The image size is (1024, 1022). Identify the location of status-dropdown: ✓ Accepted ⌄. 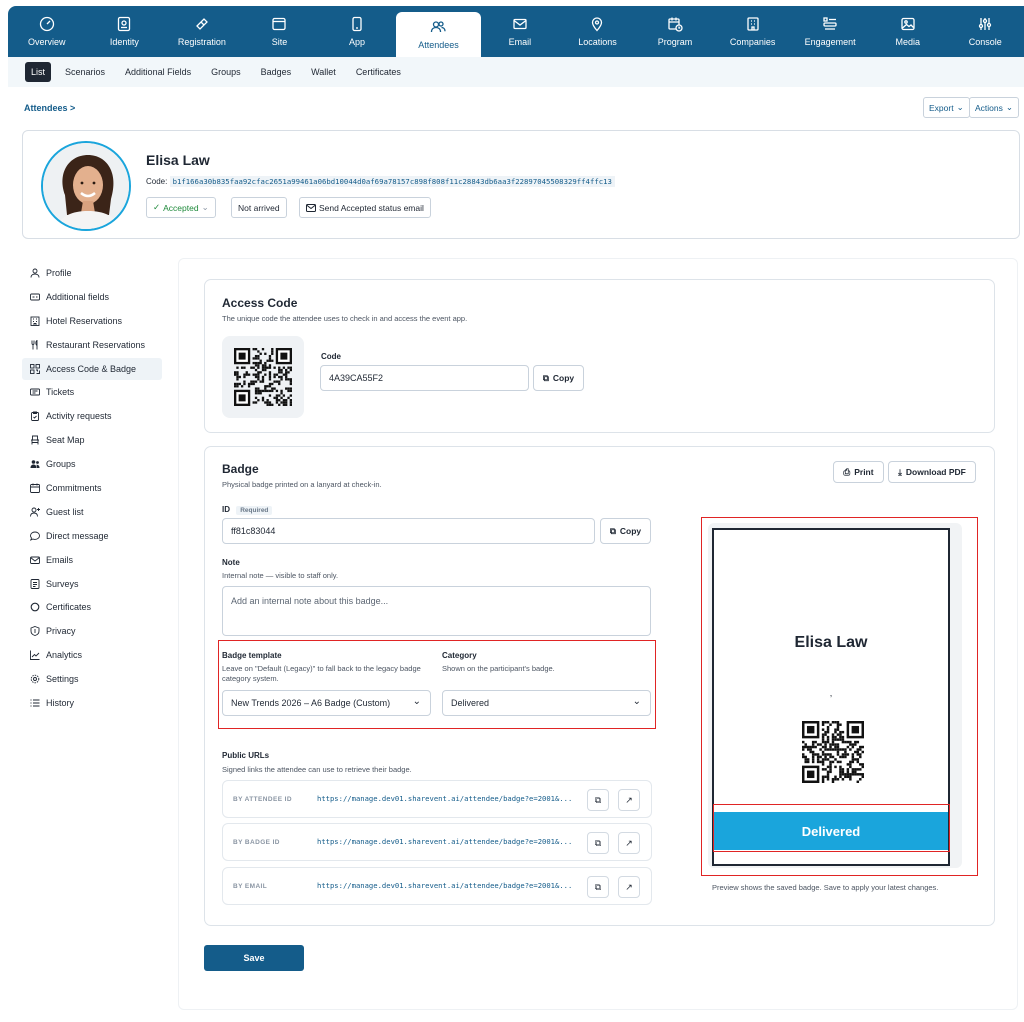
(181, 207).